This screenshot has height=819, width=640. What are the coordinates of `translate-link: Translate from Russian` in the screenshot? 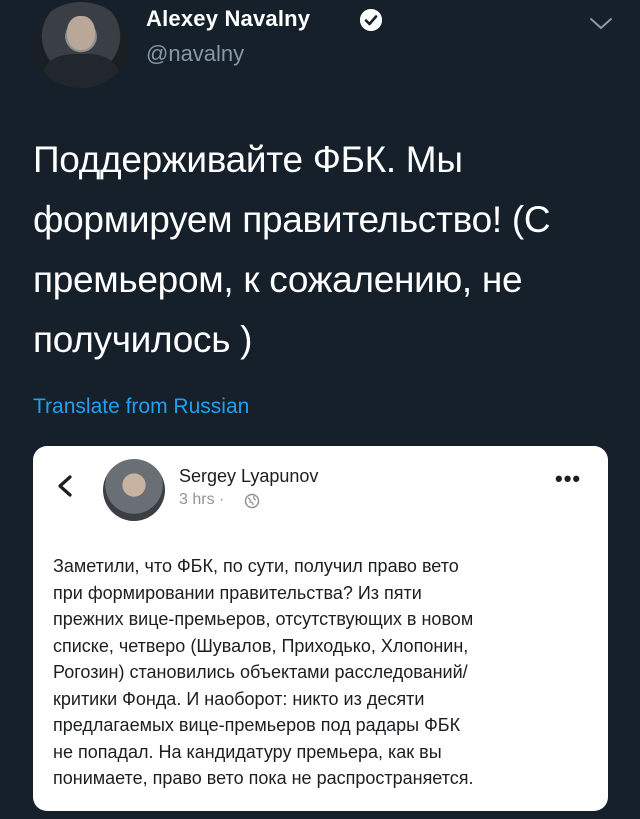 It's located at (141, 407).